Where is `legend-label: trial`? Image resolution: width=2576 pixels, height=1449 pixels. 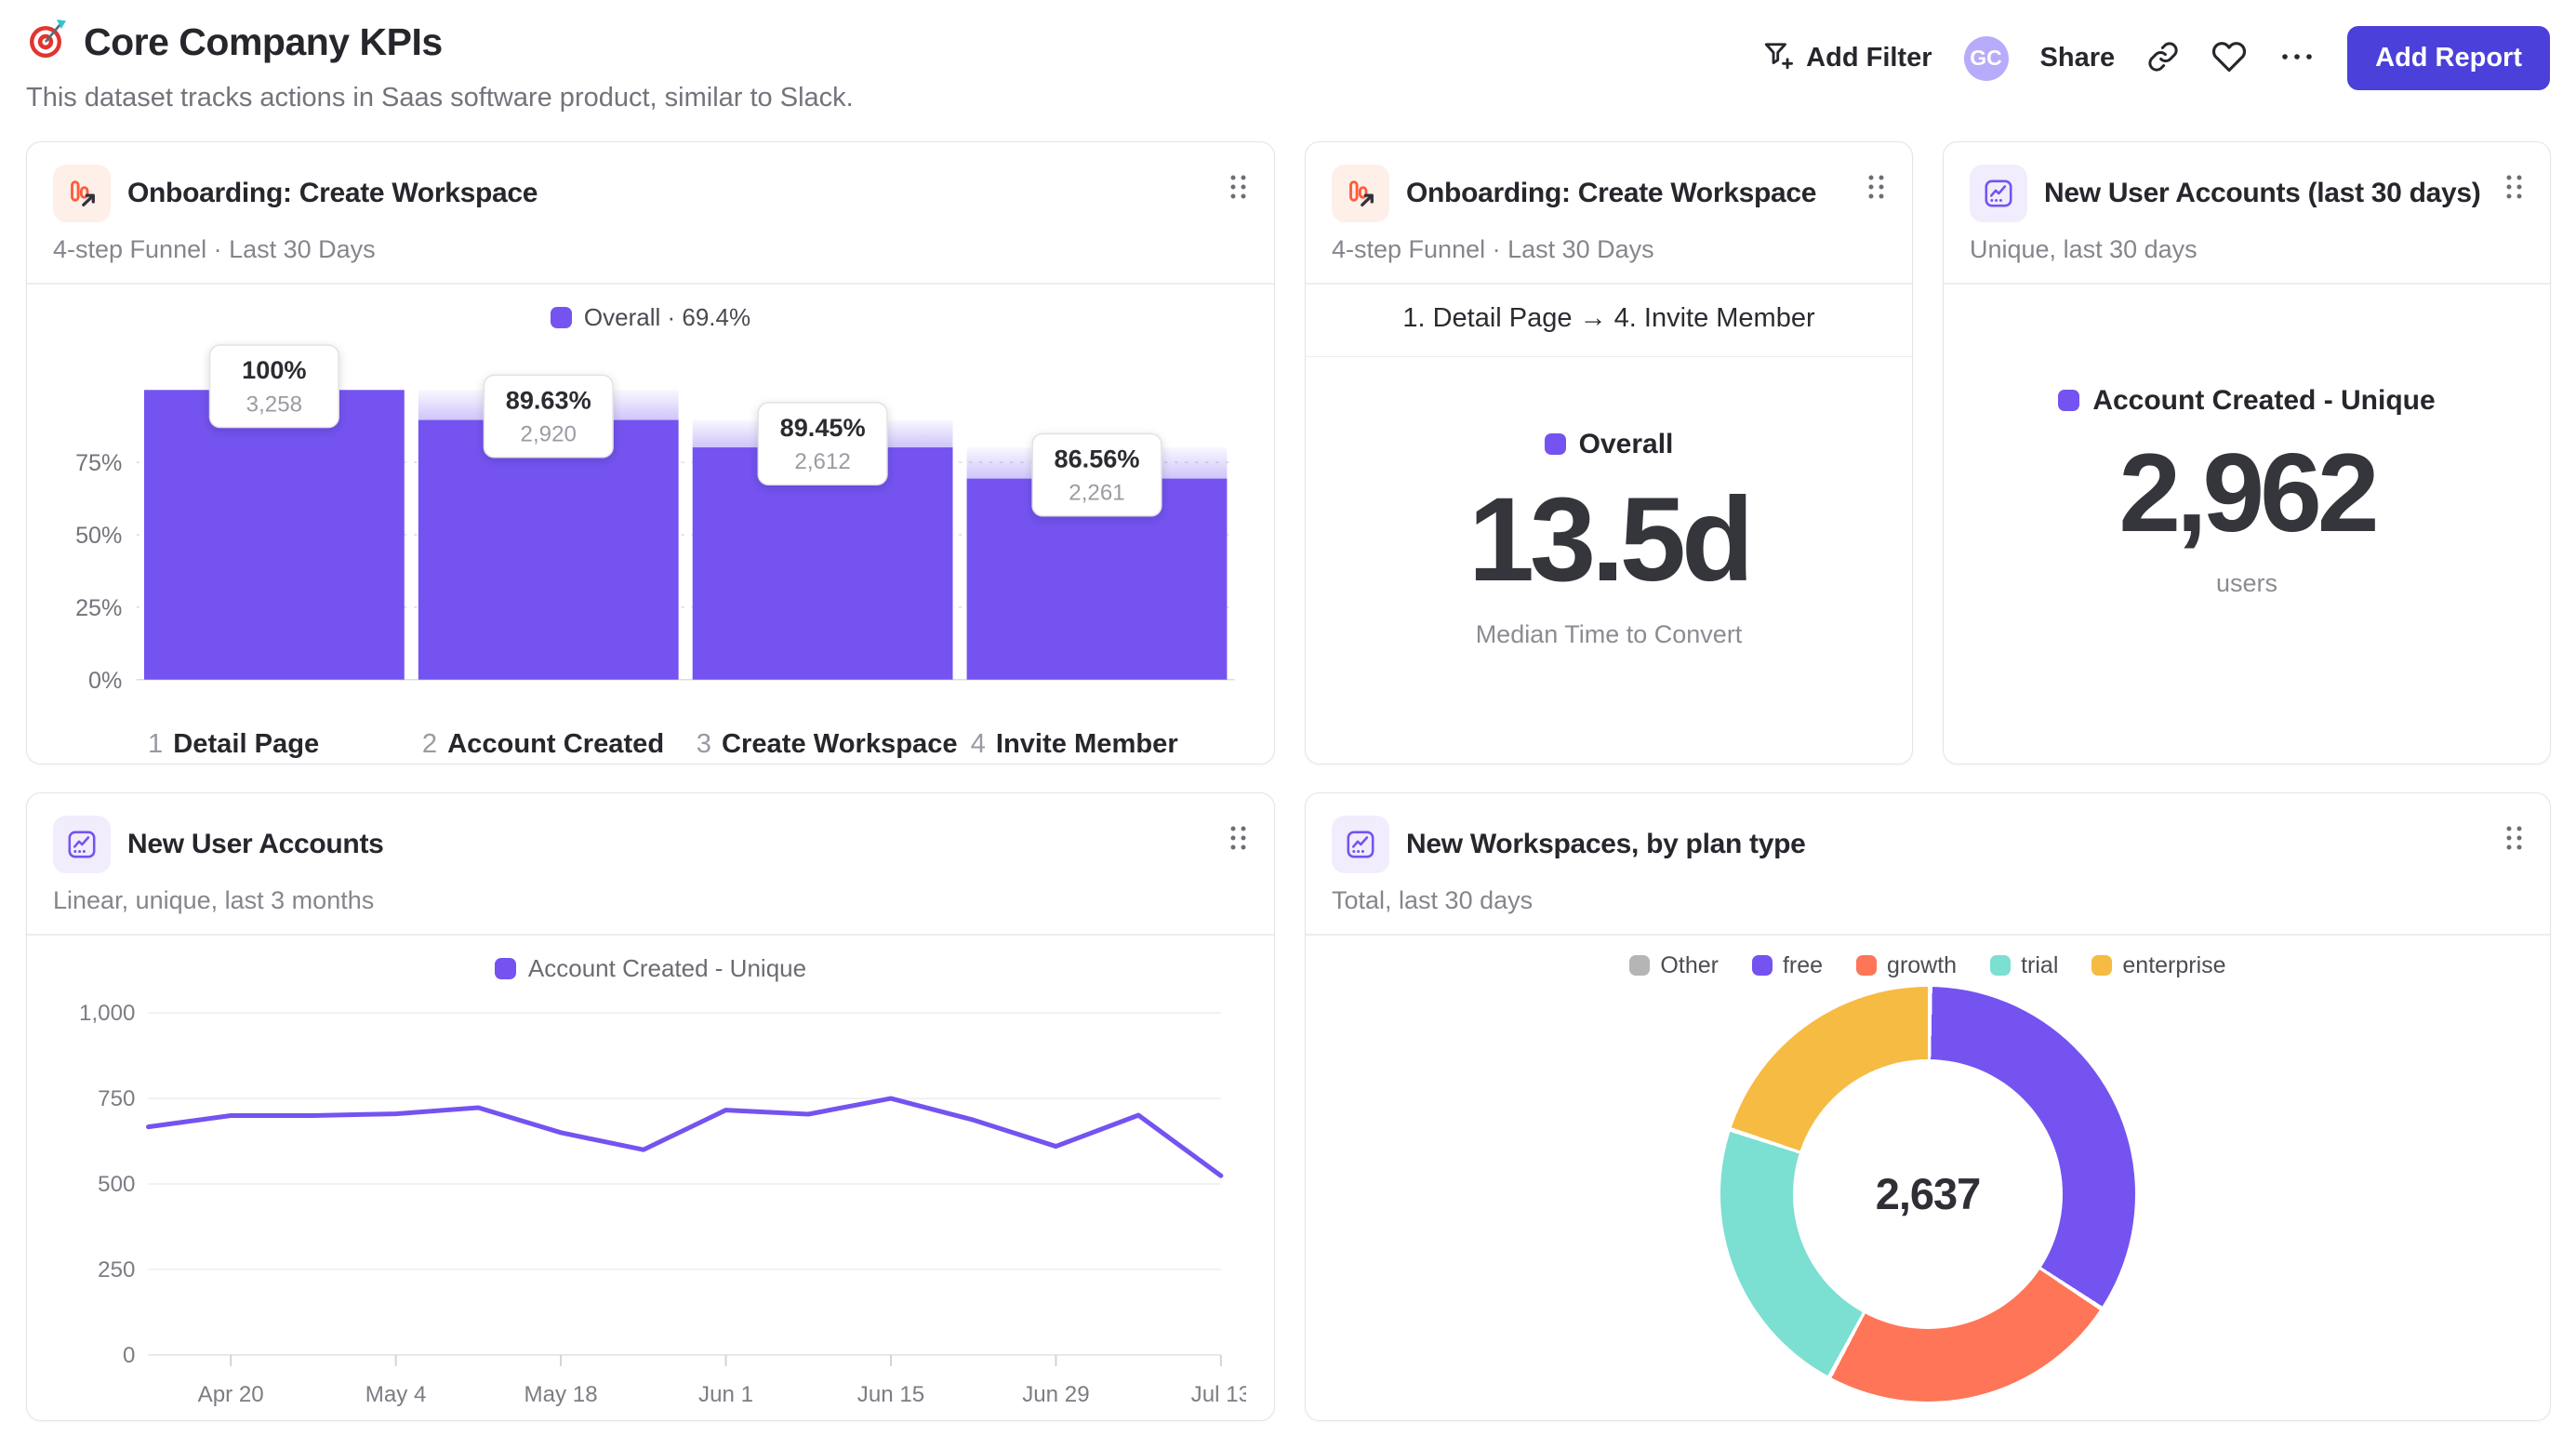
legend-label: trial is located at coordinates (2040, 965).